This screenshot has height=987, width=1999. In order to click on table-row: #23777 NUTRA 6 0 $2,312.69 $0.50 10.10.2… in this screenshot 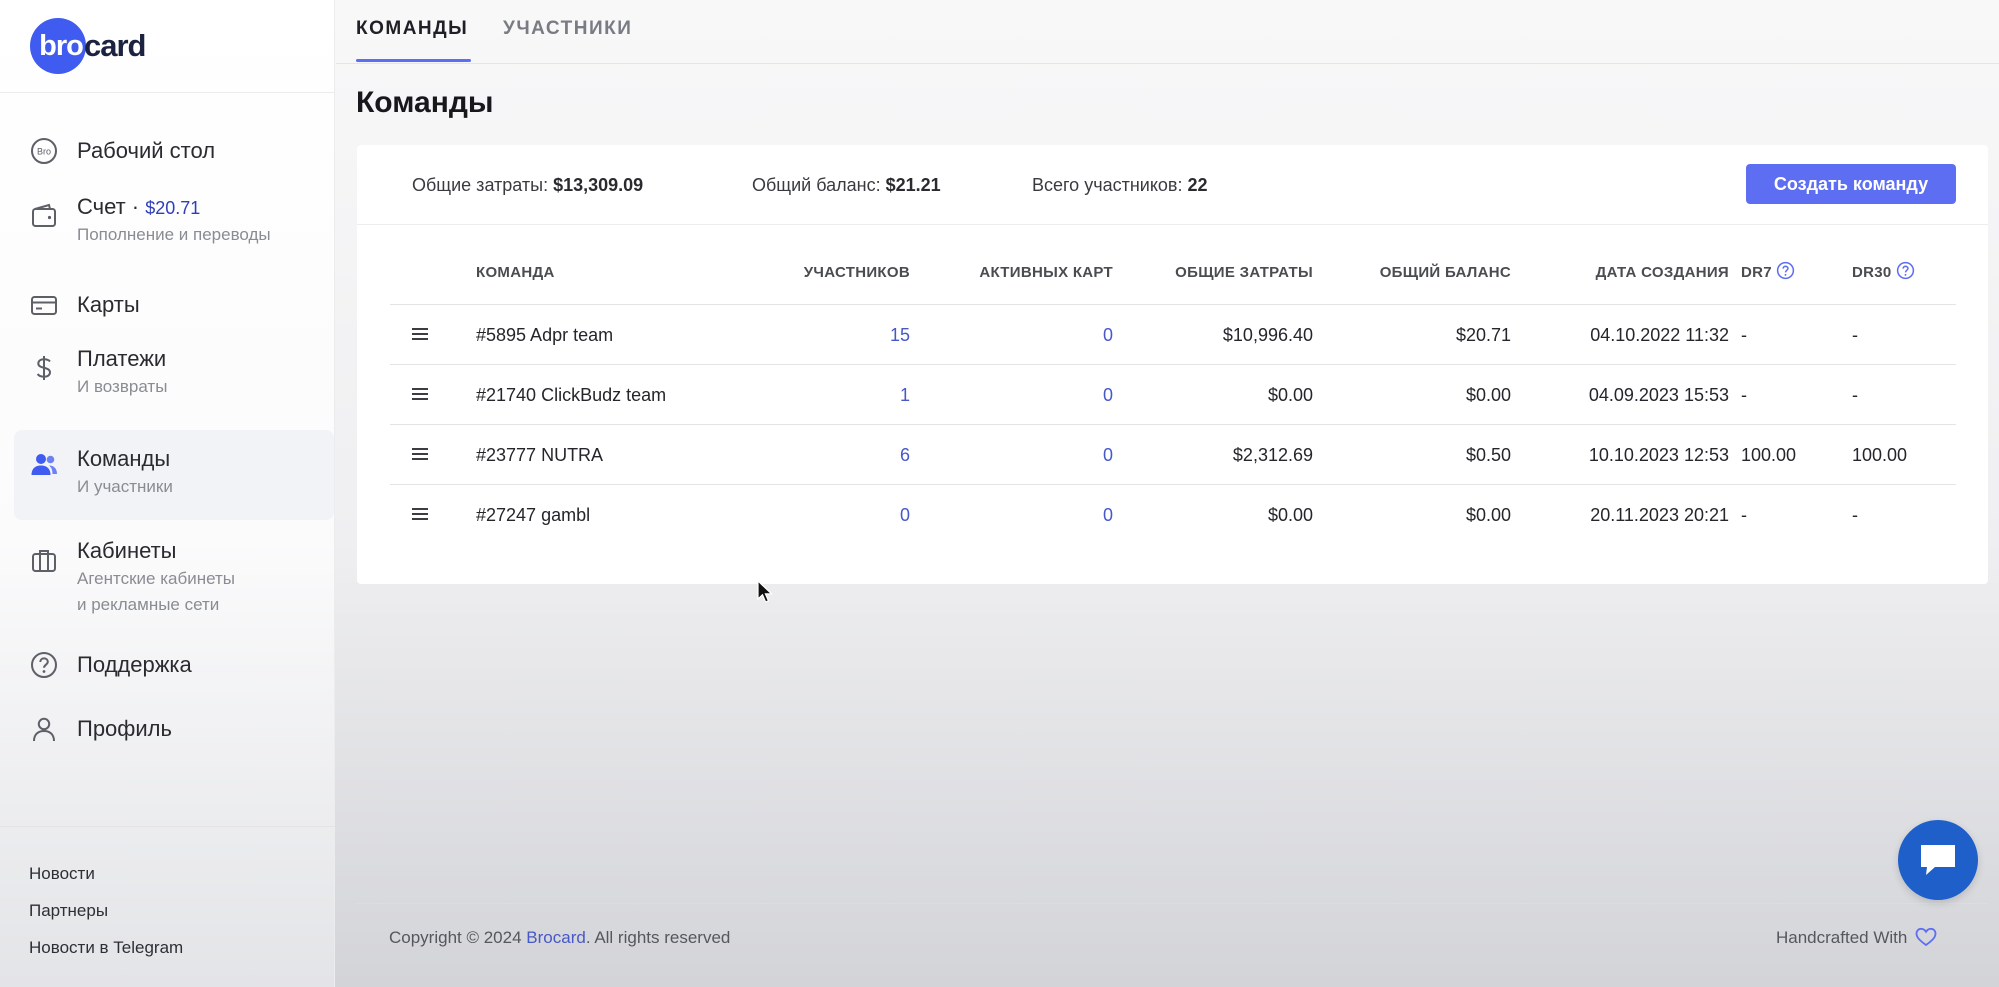, I will do `click(1173, 455)`.